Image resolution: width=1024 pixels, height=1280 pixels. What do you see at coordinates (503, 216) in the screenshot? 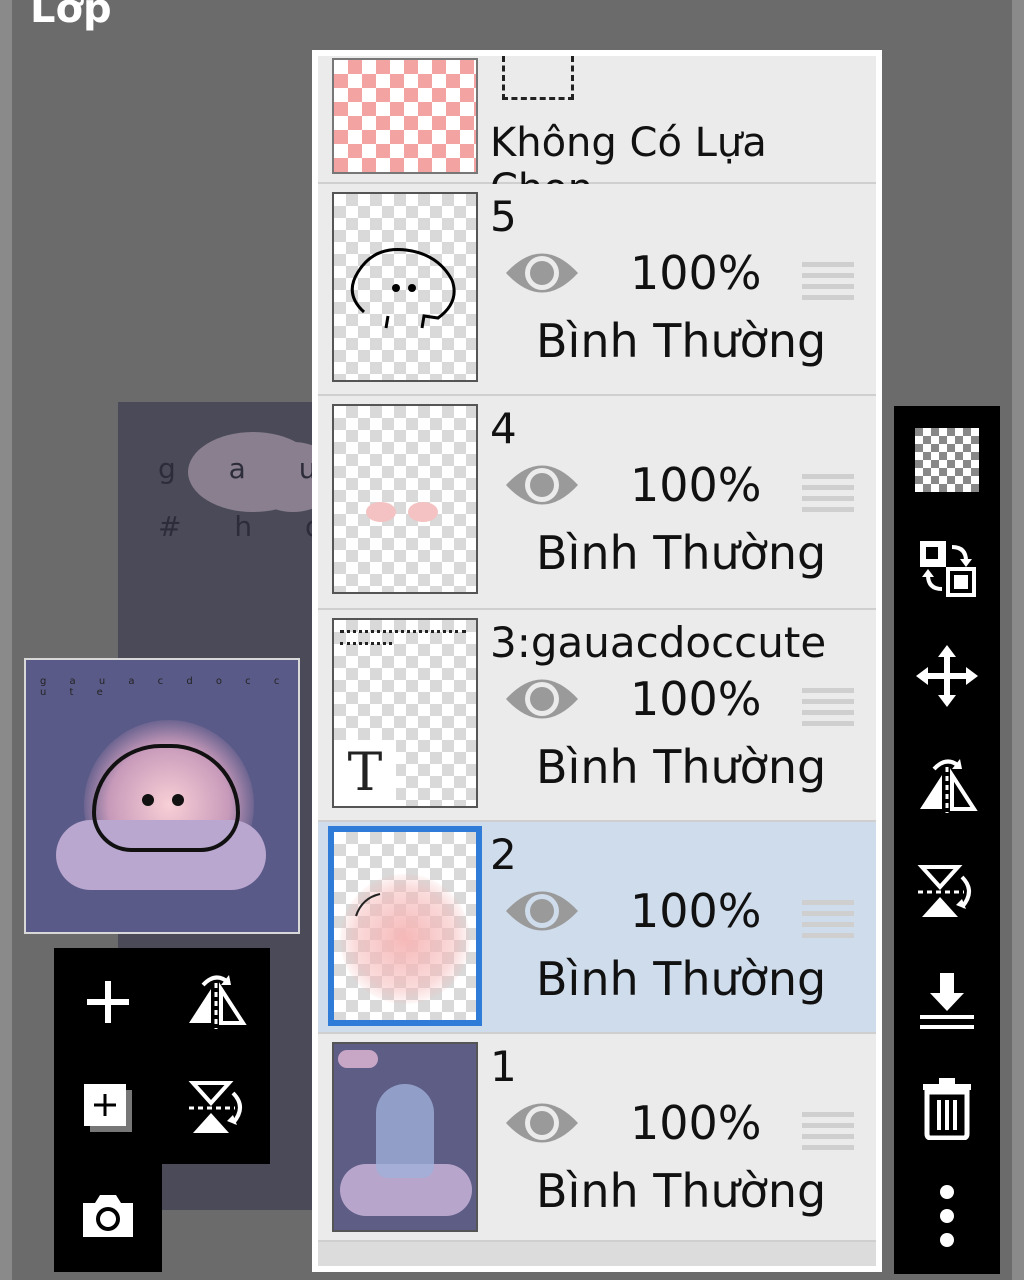
I see `layer-name: 5` at bounding box center [503, 216].